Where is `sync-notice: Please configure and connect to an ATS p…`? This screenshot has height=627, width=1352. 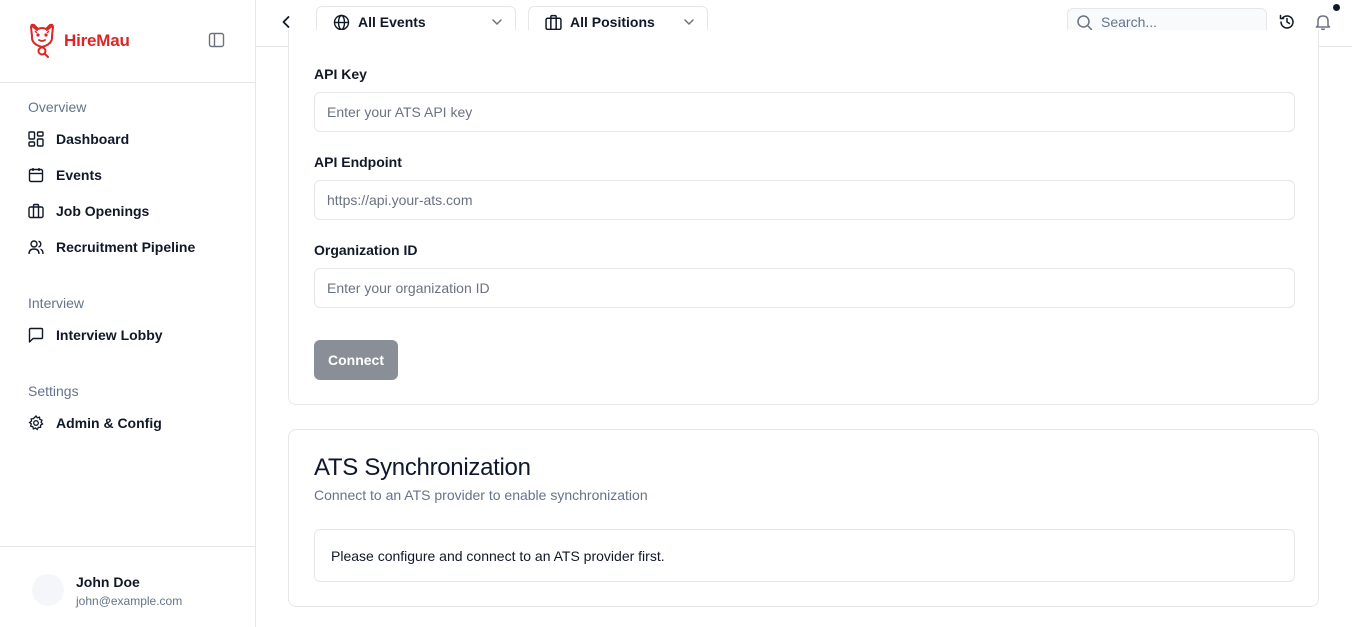 sync-notice: Please configure and connect to an ATS p… is located at coordinates (804, 555).